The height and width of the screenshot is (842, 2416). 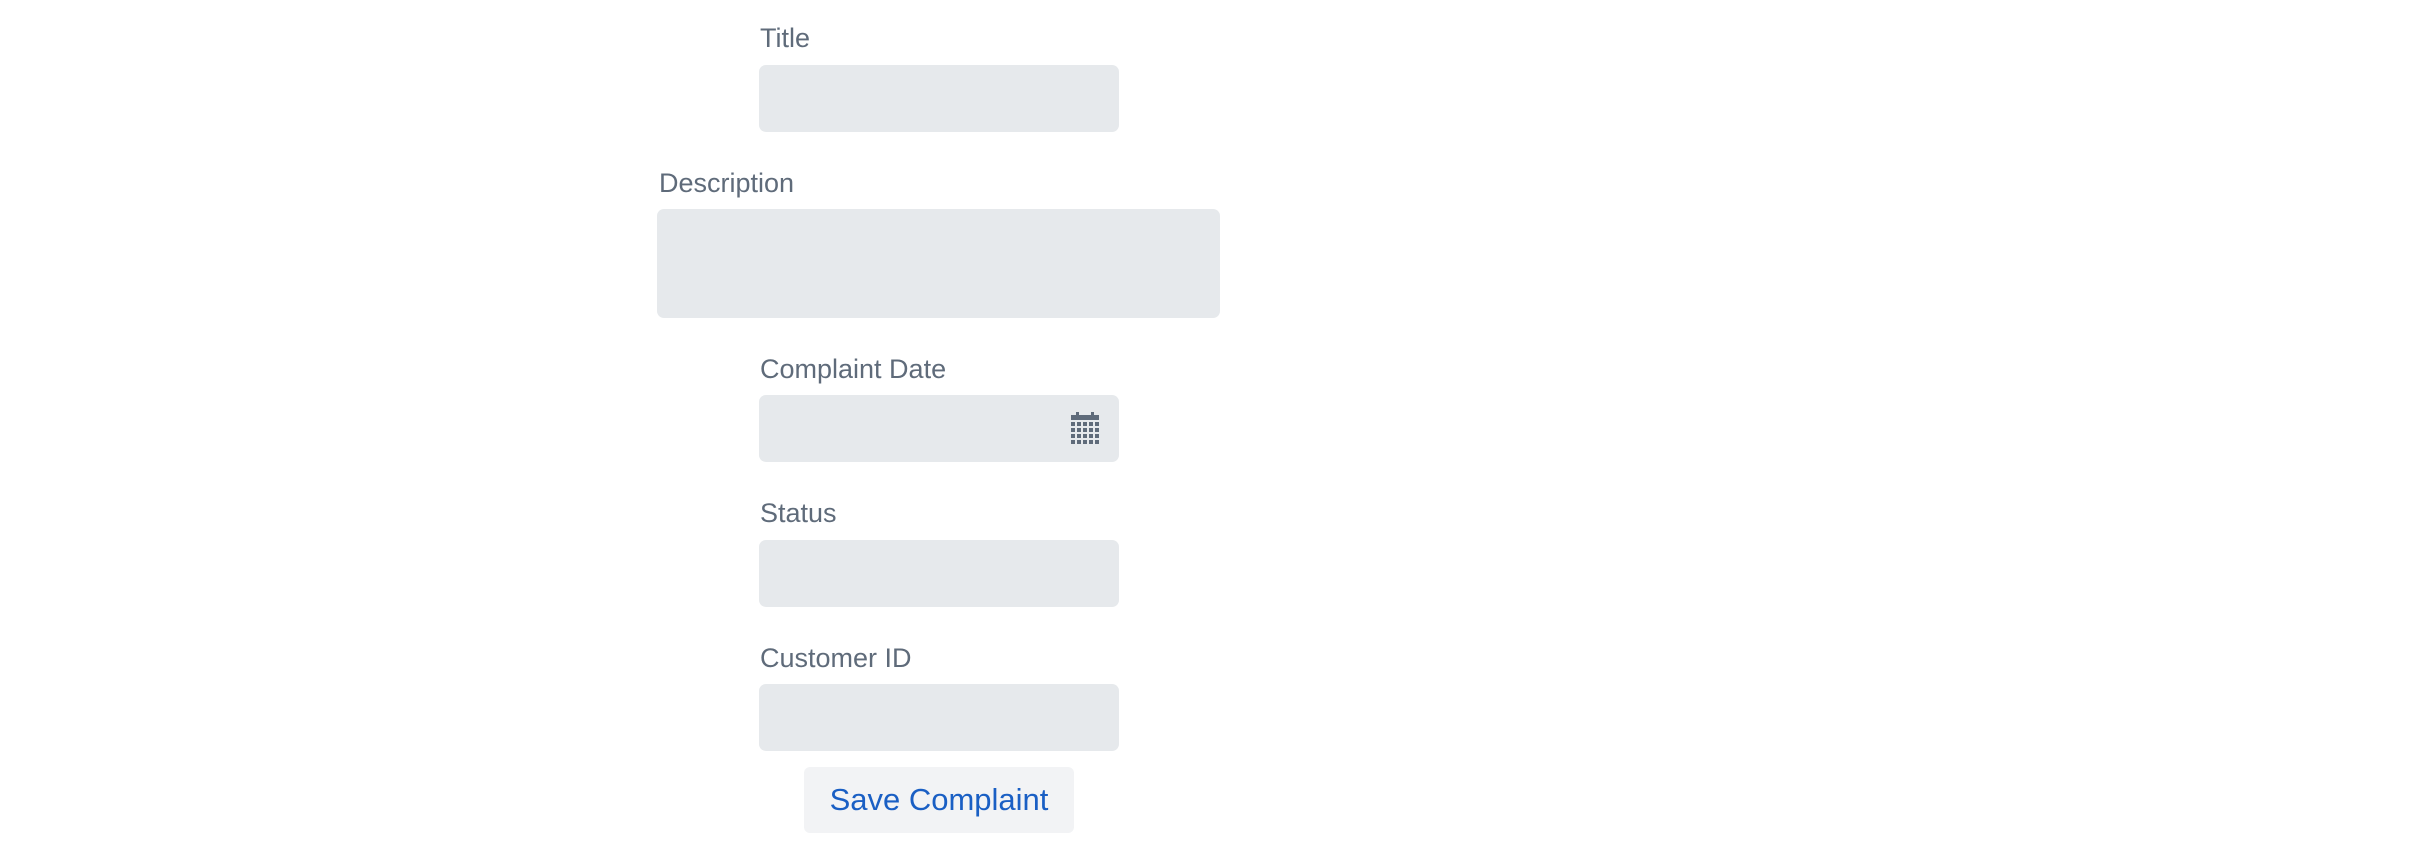 What do you see at coordinates (939, 717) in the screenshot?
I see `customer-id-input` at bounding box center [939, 717].